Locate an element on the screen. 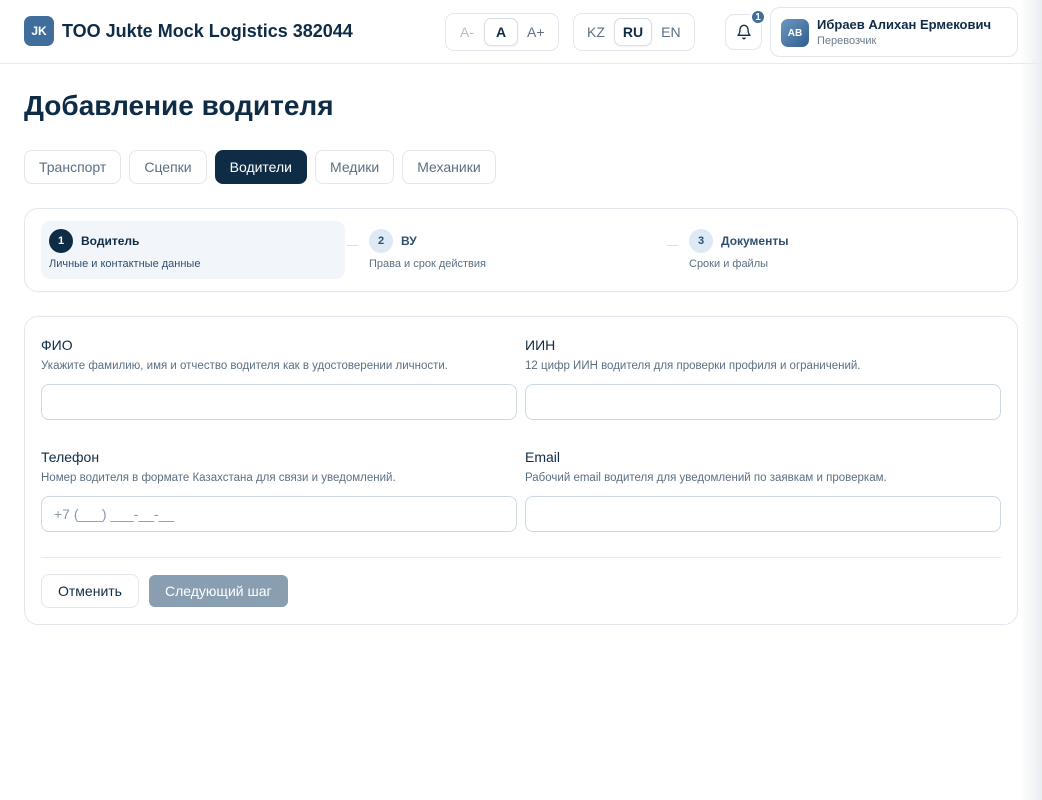 The width and height of the screenshot is (1042, 800). lang-kz-button: KZ is located at coordinates (596, 32).